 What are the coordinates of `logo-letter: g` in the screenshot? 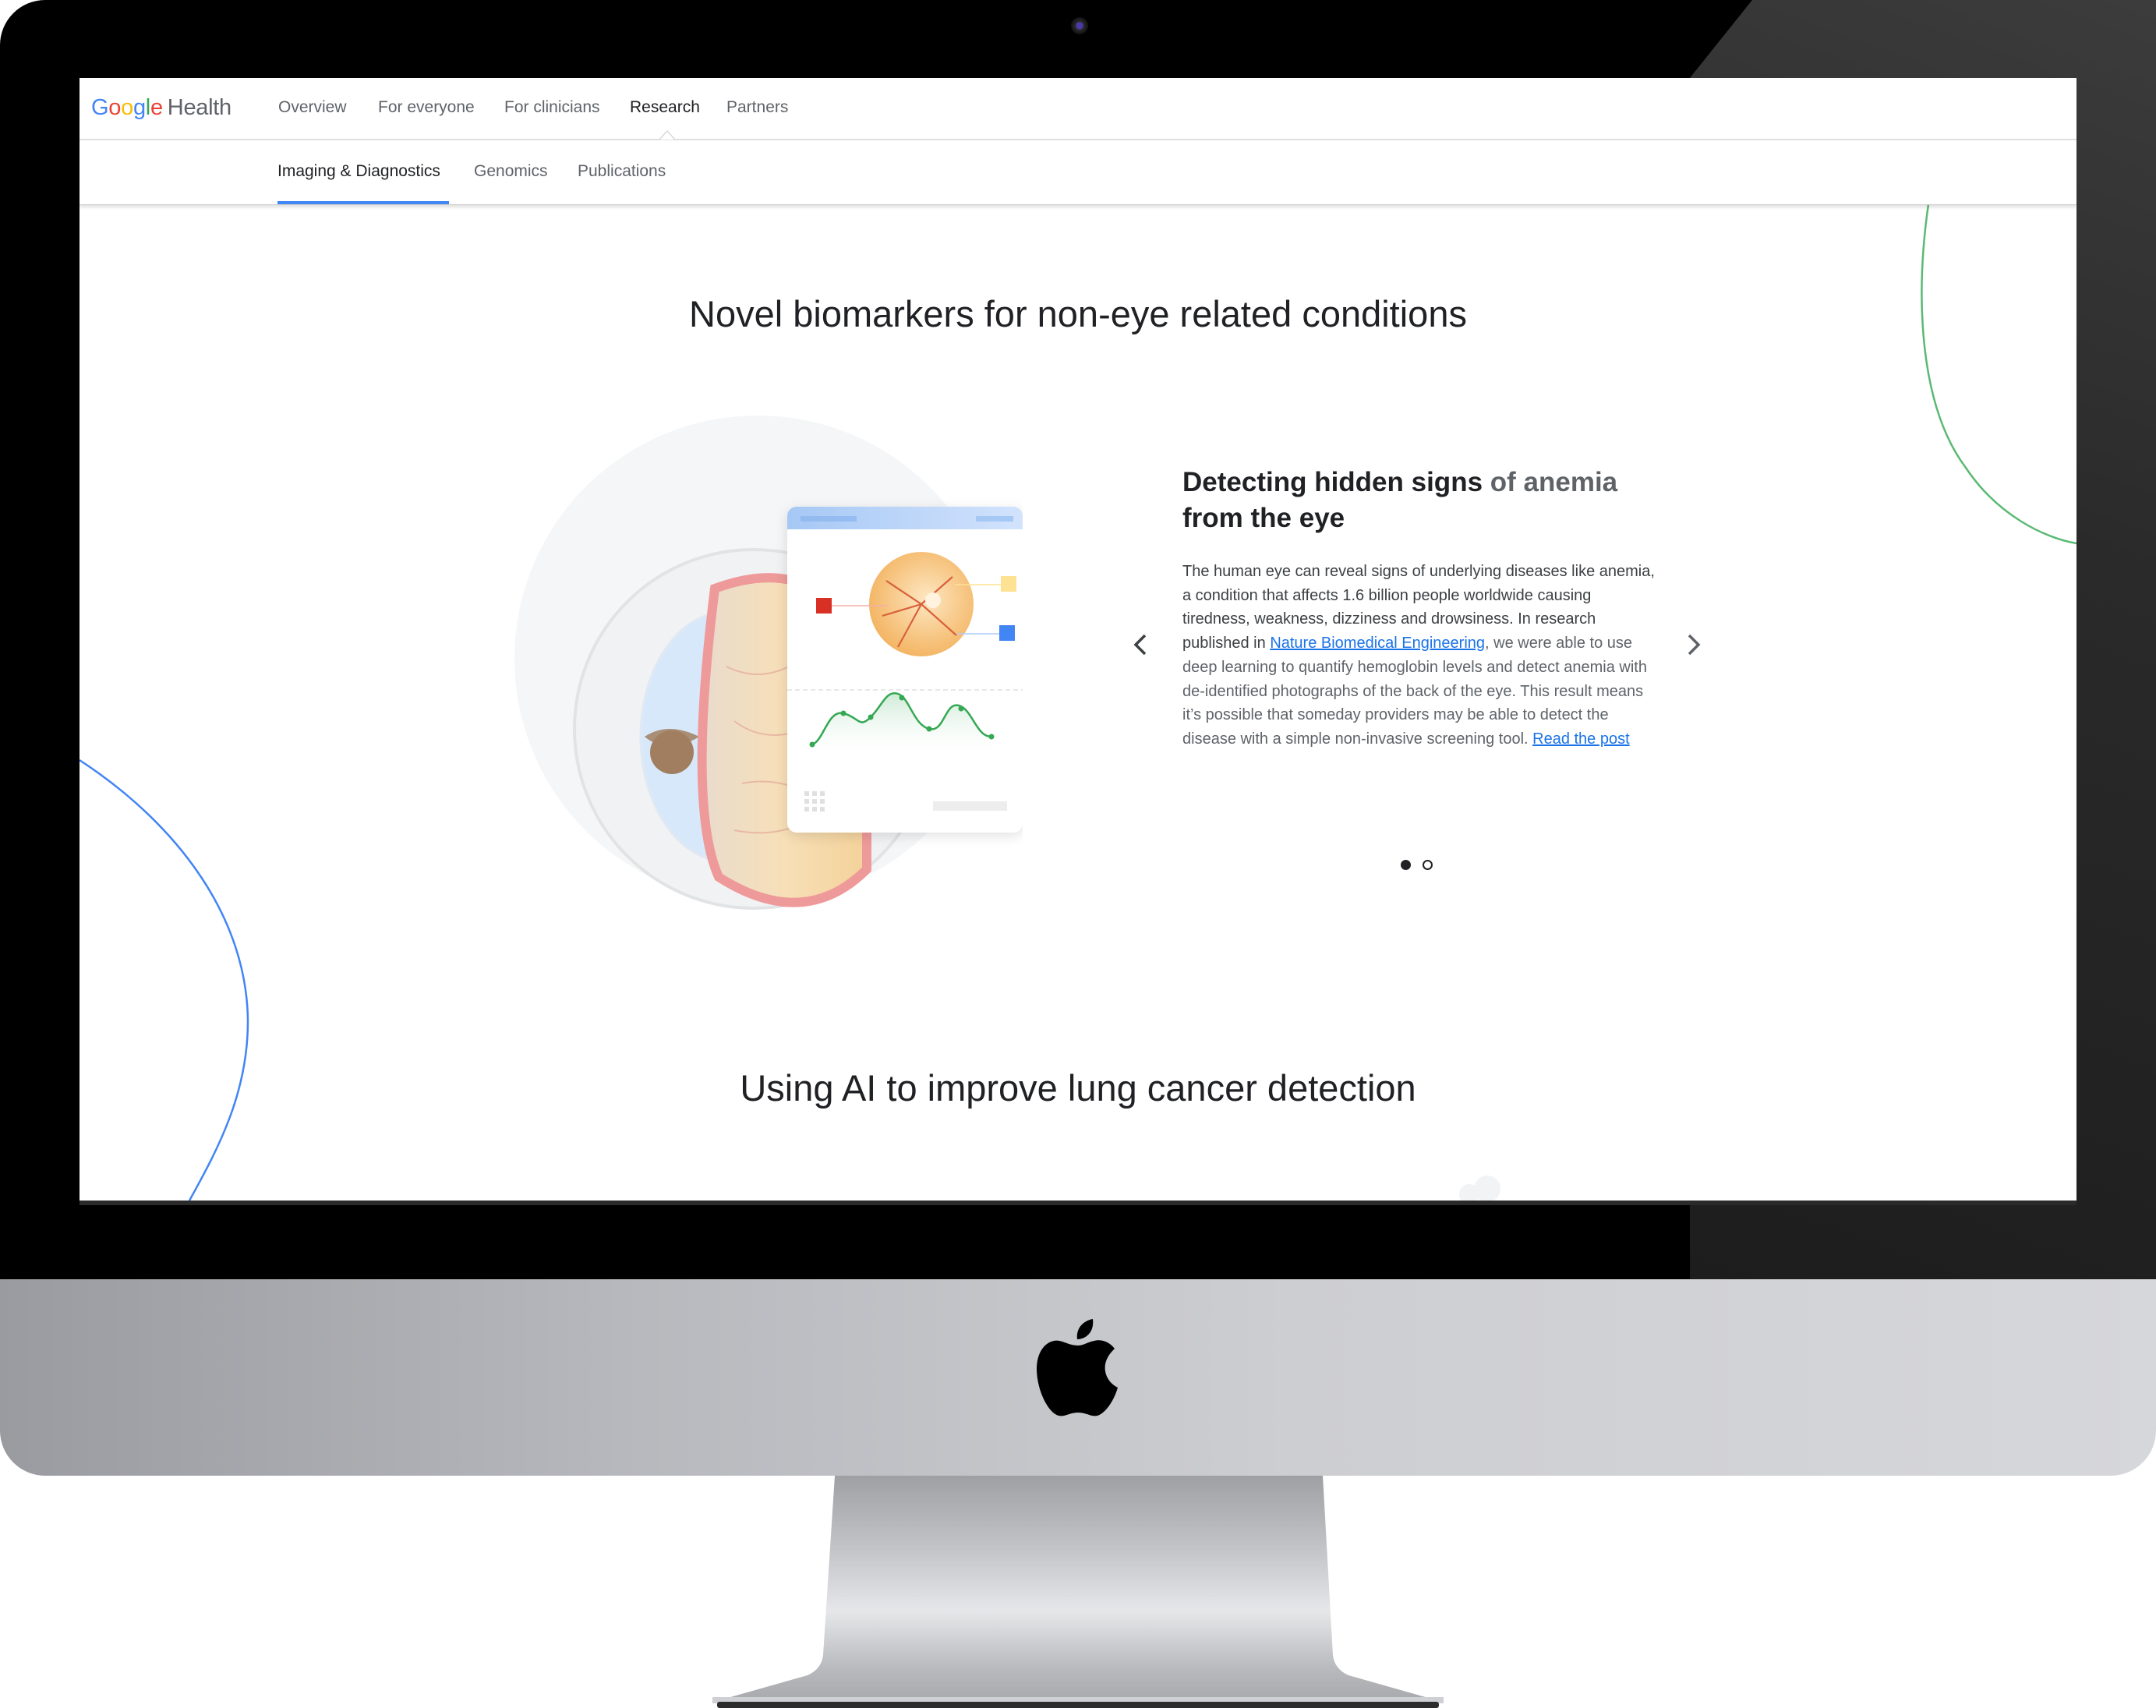 It's located at (139, 107).